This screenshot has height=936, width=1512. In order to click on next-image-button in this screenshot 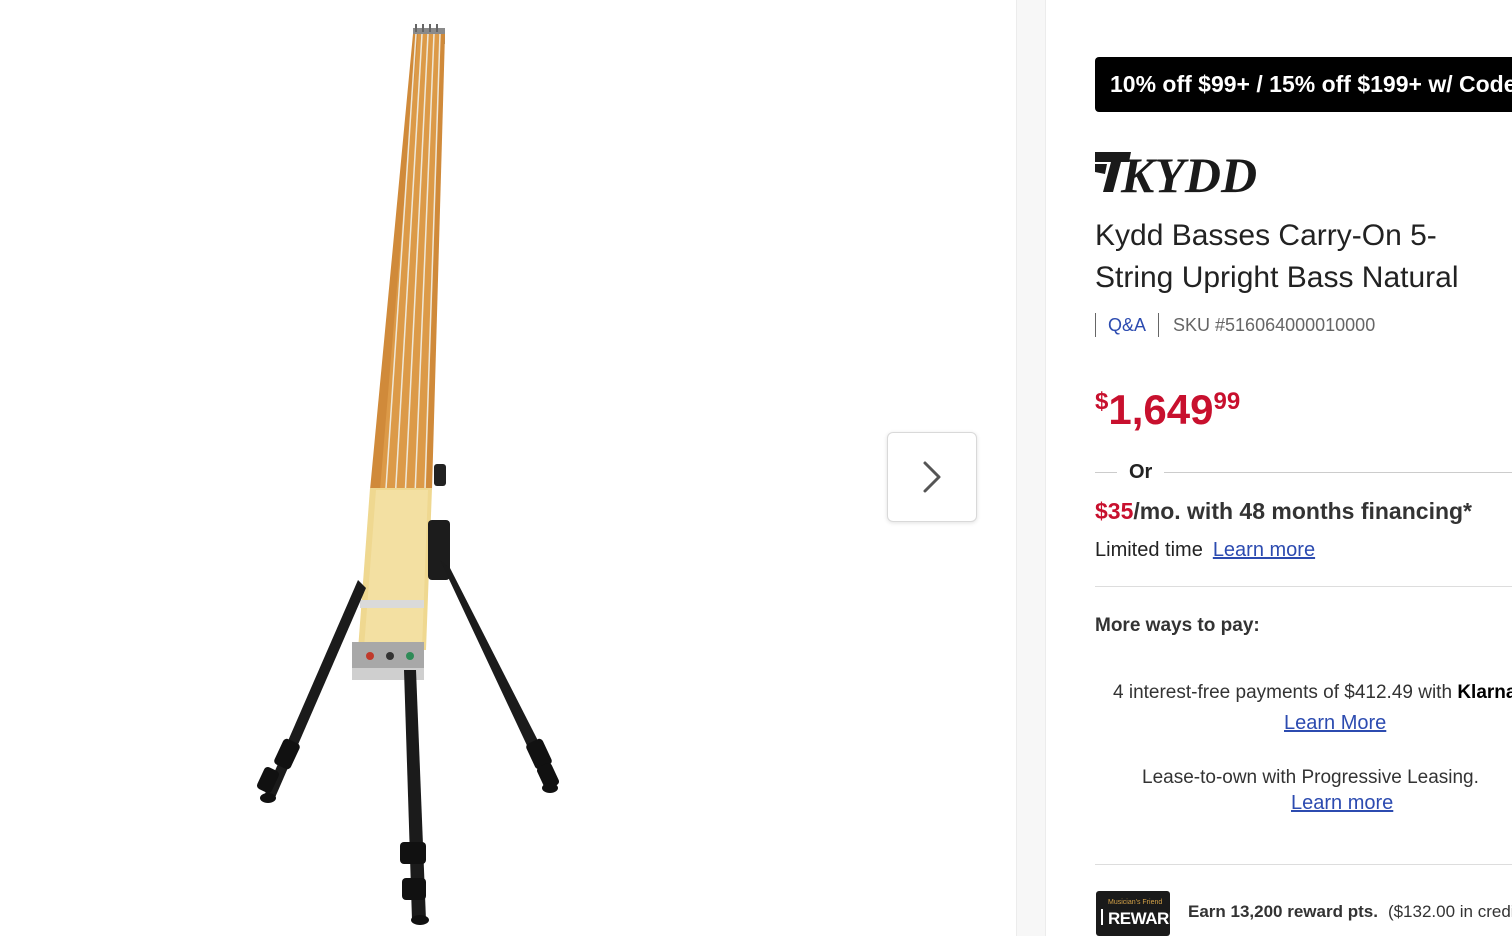, I will do `click(932, 477)`.